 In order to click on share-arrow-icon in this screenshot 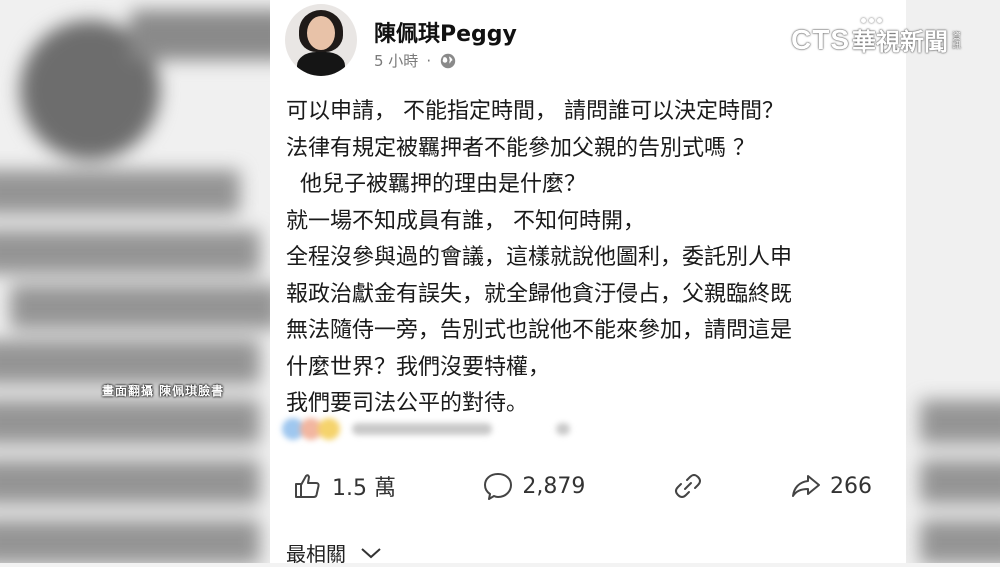, I will do `click(806, 486)`.